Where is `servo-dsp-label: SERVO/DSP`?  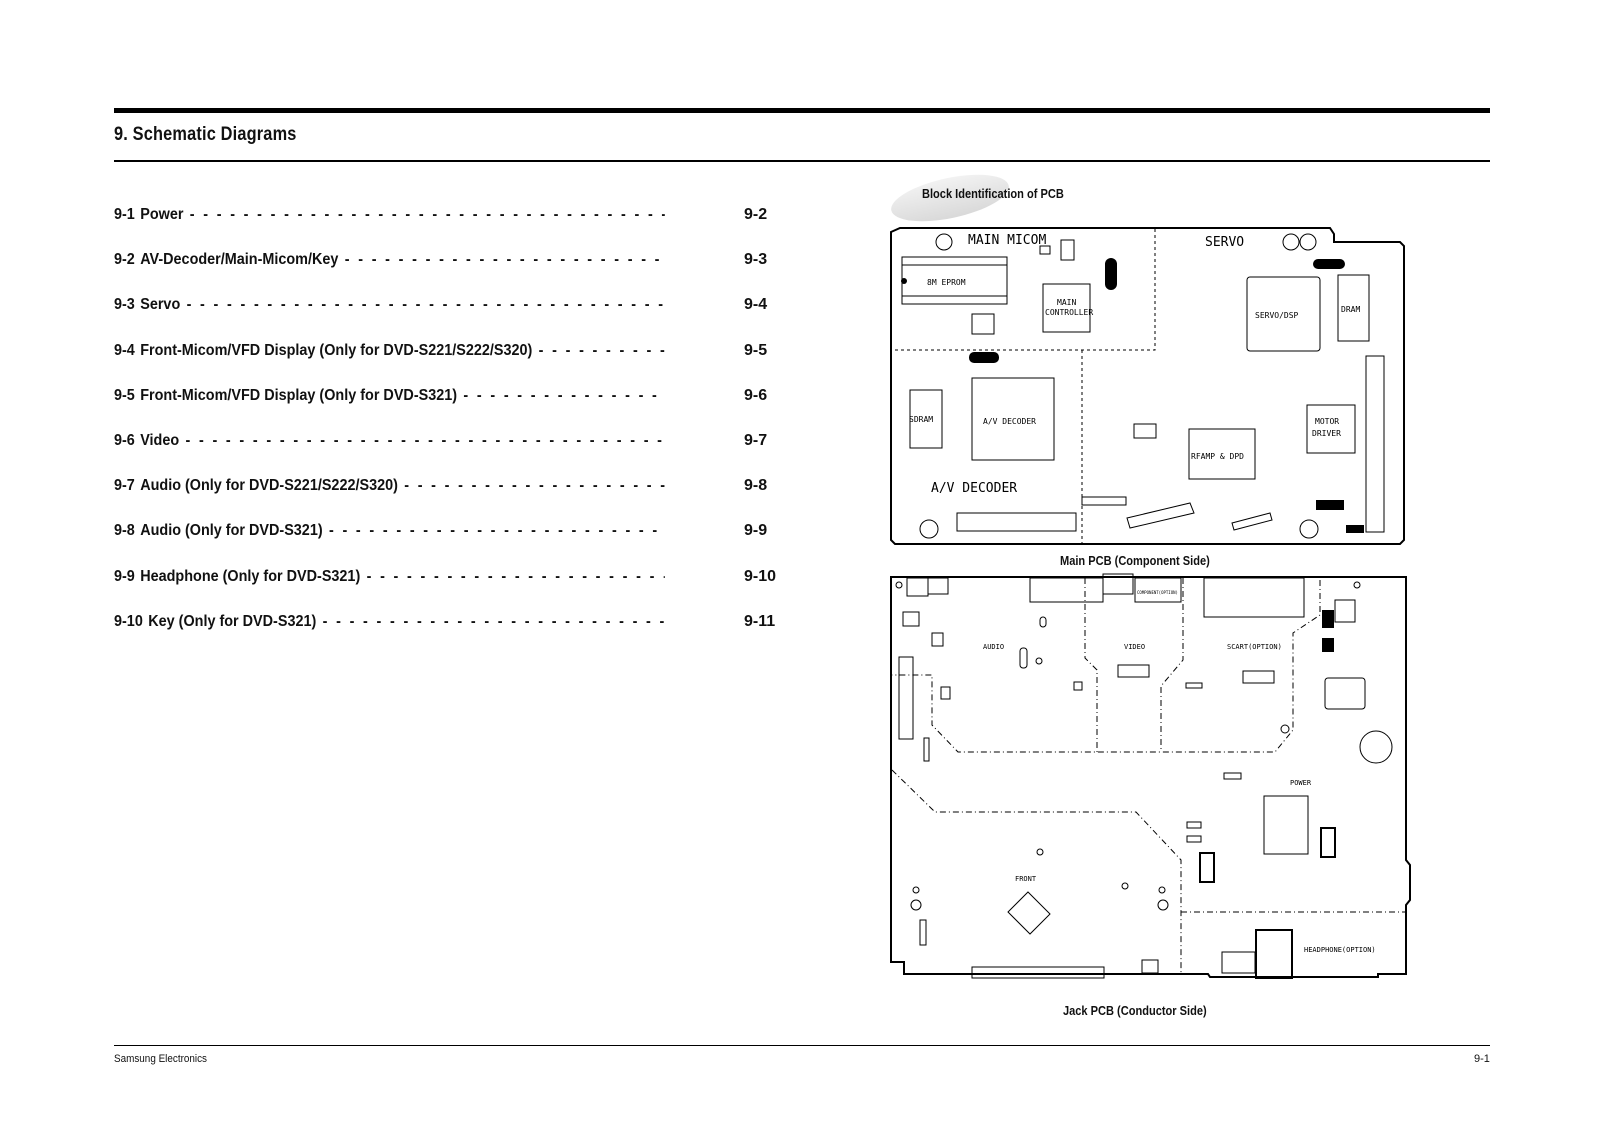 servo-dsp-label: SERVO/DSP is located at coordinates (1277, 315).